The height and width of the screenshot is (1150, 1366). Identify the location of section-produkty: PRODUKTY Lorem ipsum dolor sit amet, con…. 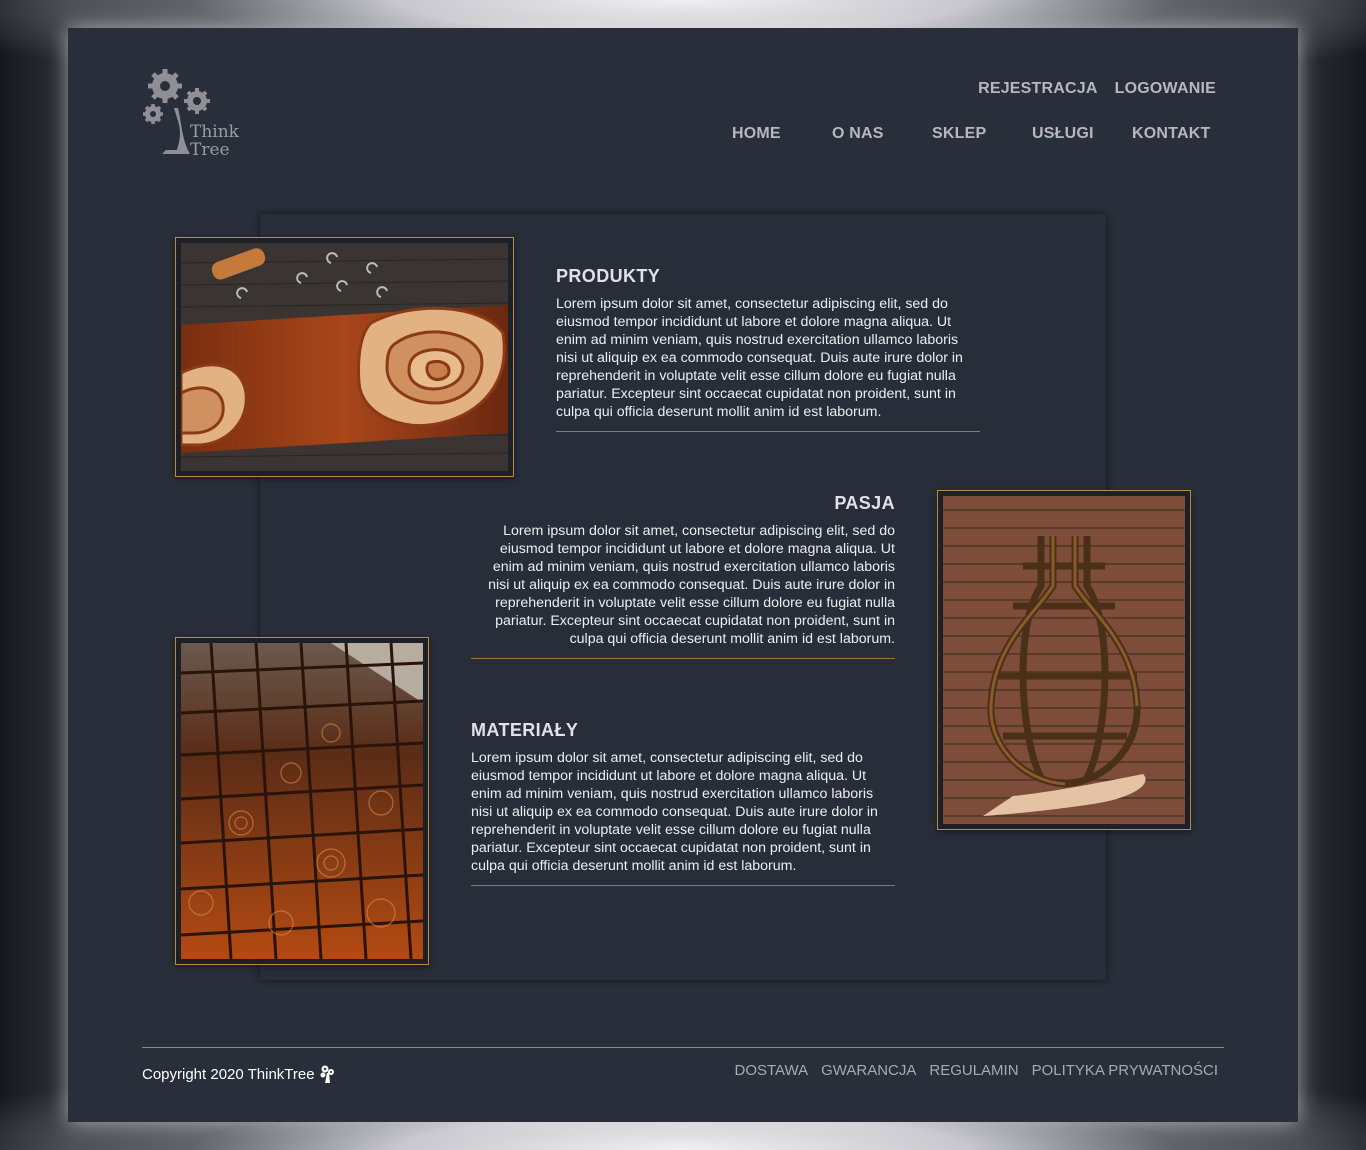
(768, 349).